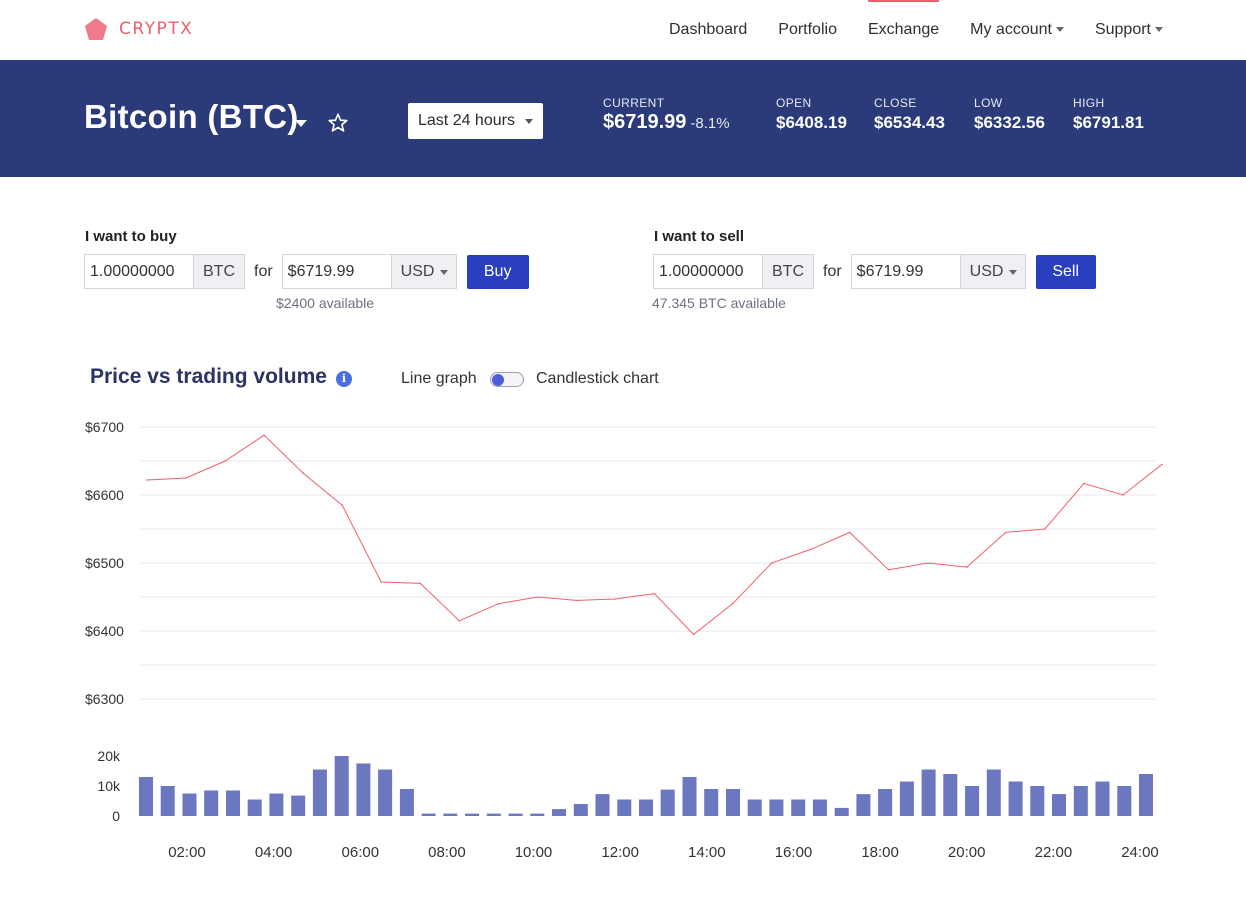 This screenshot has height=921, width=1246. I want to click on sell-currency-select: USD, so click(993, 271).